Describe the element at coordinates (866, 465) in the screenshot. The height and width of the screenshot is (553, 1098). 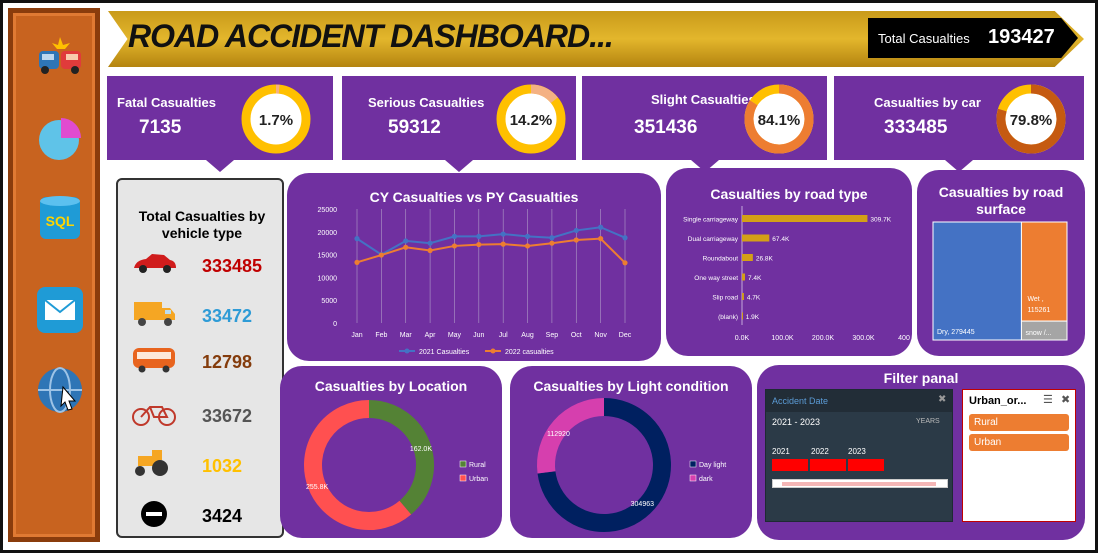
I see `timeline-bar-2023` at that location.